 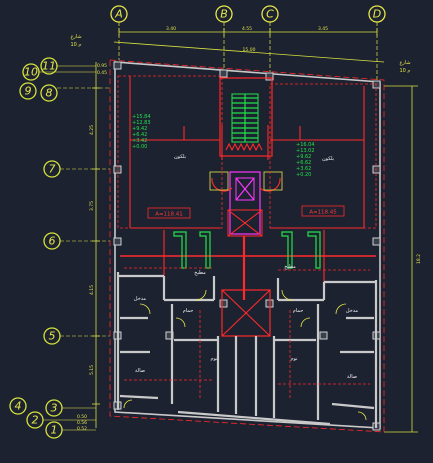 I want to click on dim-b-c: 4.55, so click(x=247, y=29).